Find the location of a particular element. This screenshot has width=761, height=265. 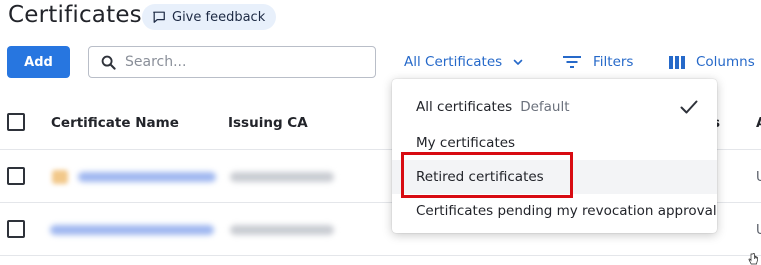

view-selector-label: All Certificates is located at coordinates (453, 62).